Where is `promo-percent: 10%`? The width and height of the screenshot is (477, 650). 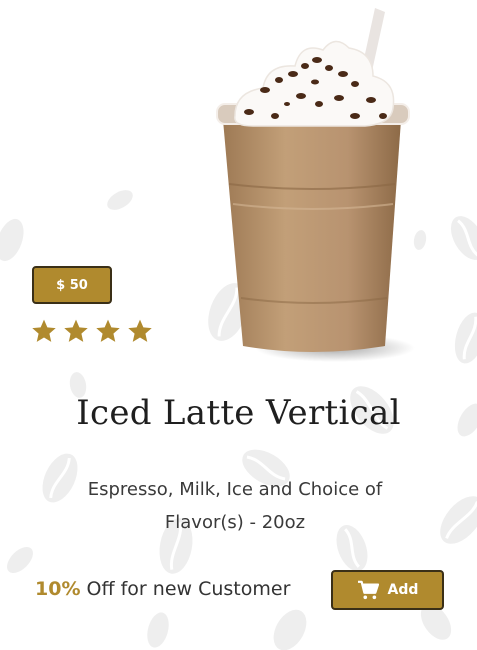
promo-percent: 10% is located at coordinates (58, 589).